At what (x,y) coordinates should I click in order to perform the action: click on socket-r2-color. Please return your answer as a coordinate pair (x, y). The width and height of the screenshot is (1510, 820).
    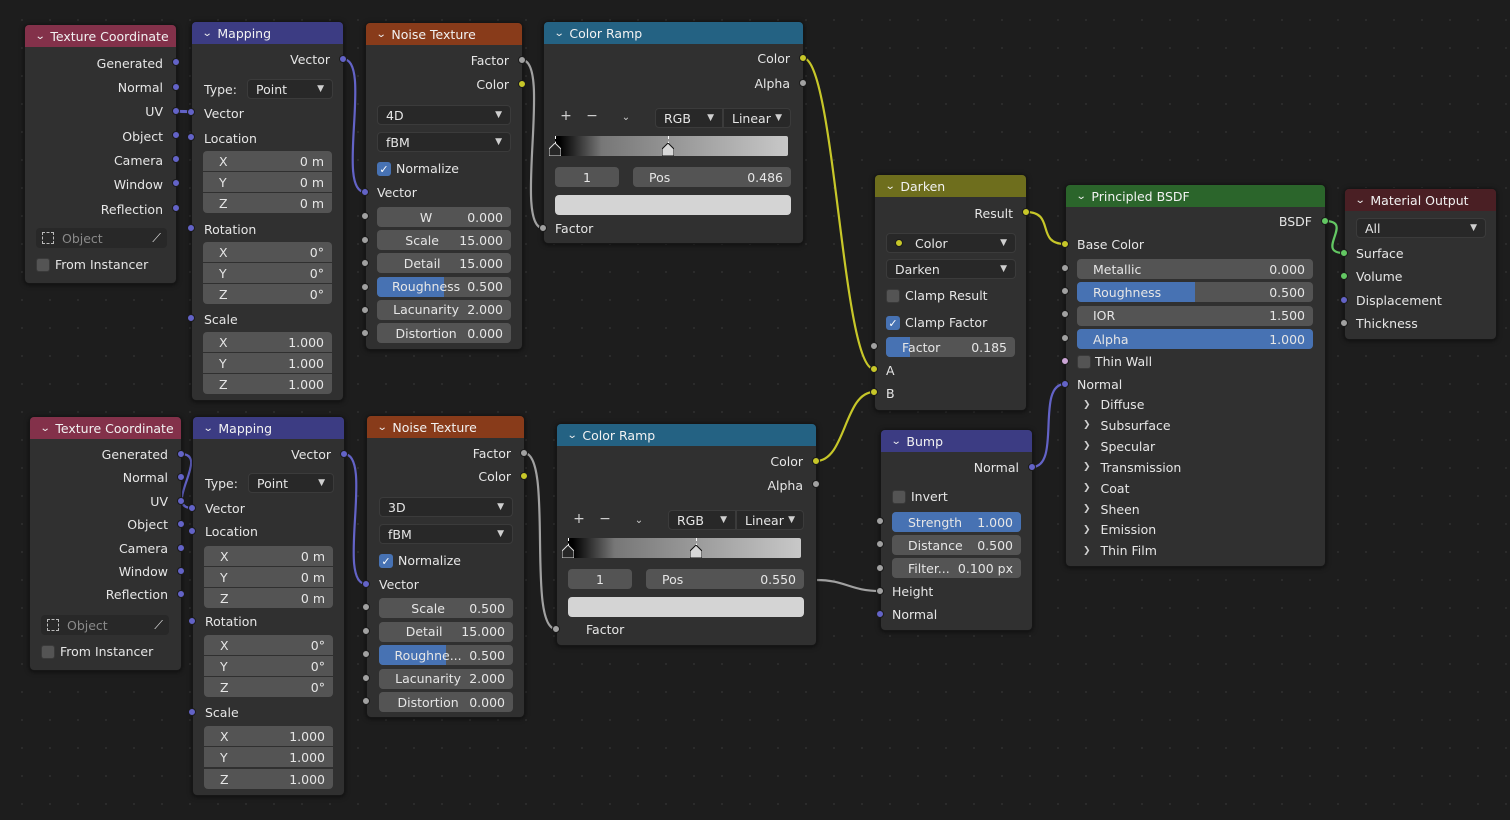
    Looking at the image, I should click on (816, 461).